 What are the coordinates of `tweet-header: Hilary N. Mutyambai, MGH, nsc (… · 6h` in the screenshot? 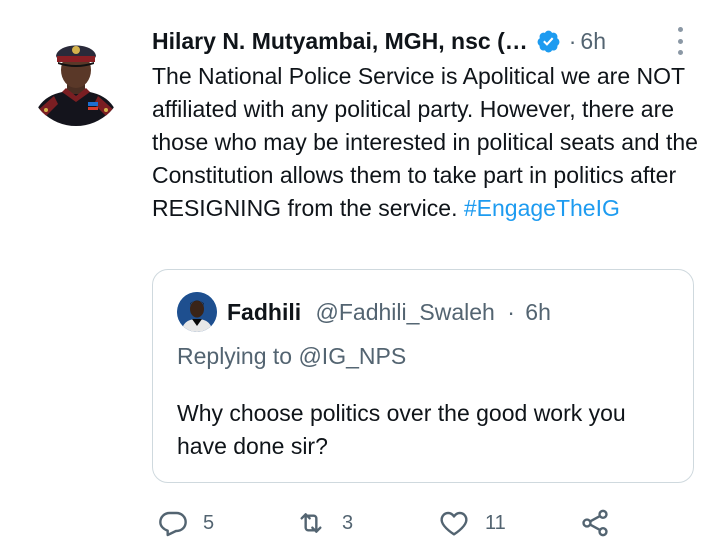 It's located at (379, 41).